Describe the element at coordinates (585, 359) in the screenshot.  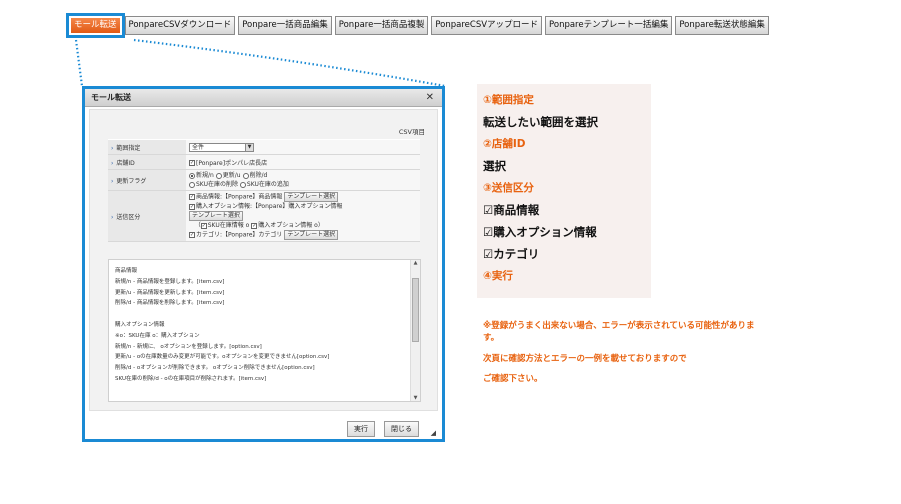
I see `note-line-3: 次頁に確認方法とエラーの一例を載せておりますので` at that location.